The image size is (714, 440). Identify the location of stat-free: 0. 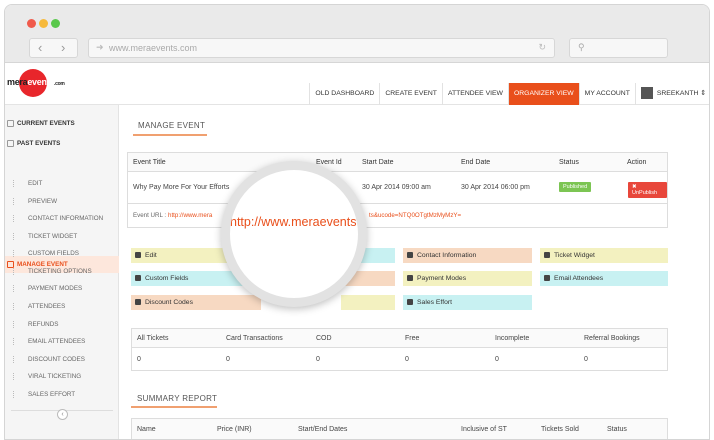
(407, 359).